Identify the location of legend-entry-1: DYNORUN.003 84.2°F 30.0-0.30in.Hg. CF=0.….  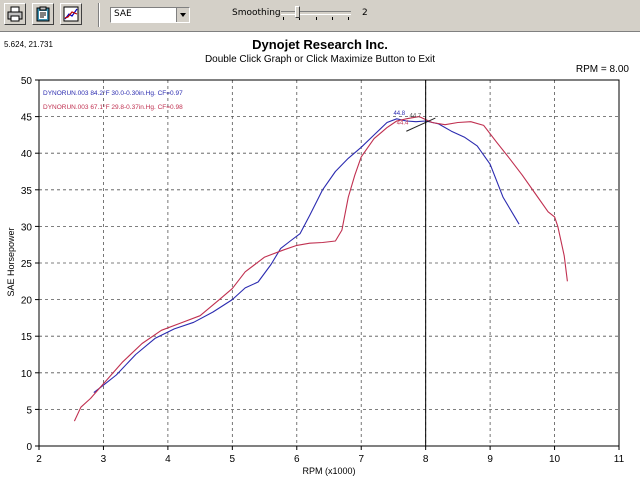
(113, 93).